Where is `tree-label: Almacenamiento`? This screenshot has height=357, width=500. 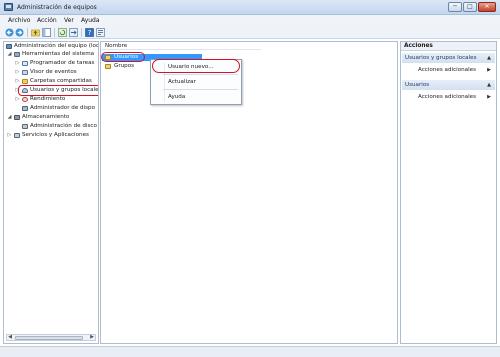
tree-label: Almacenamiento is located at coordinates (46, 117).